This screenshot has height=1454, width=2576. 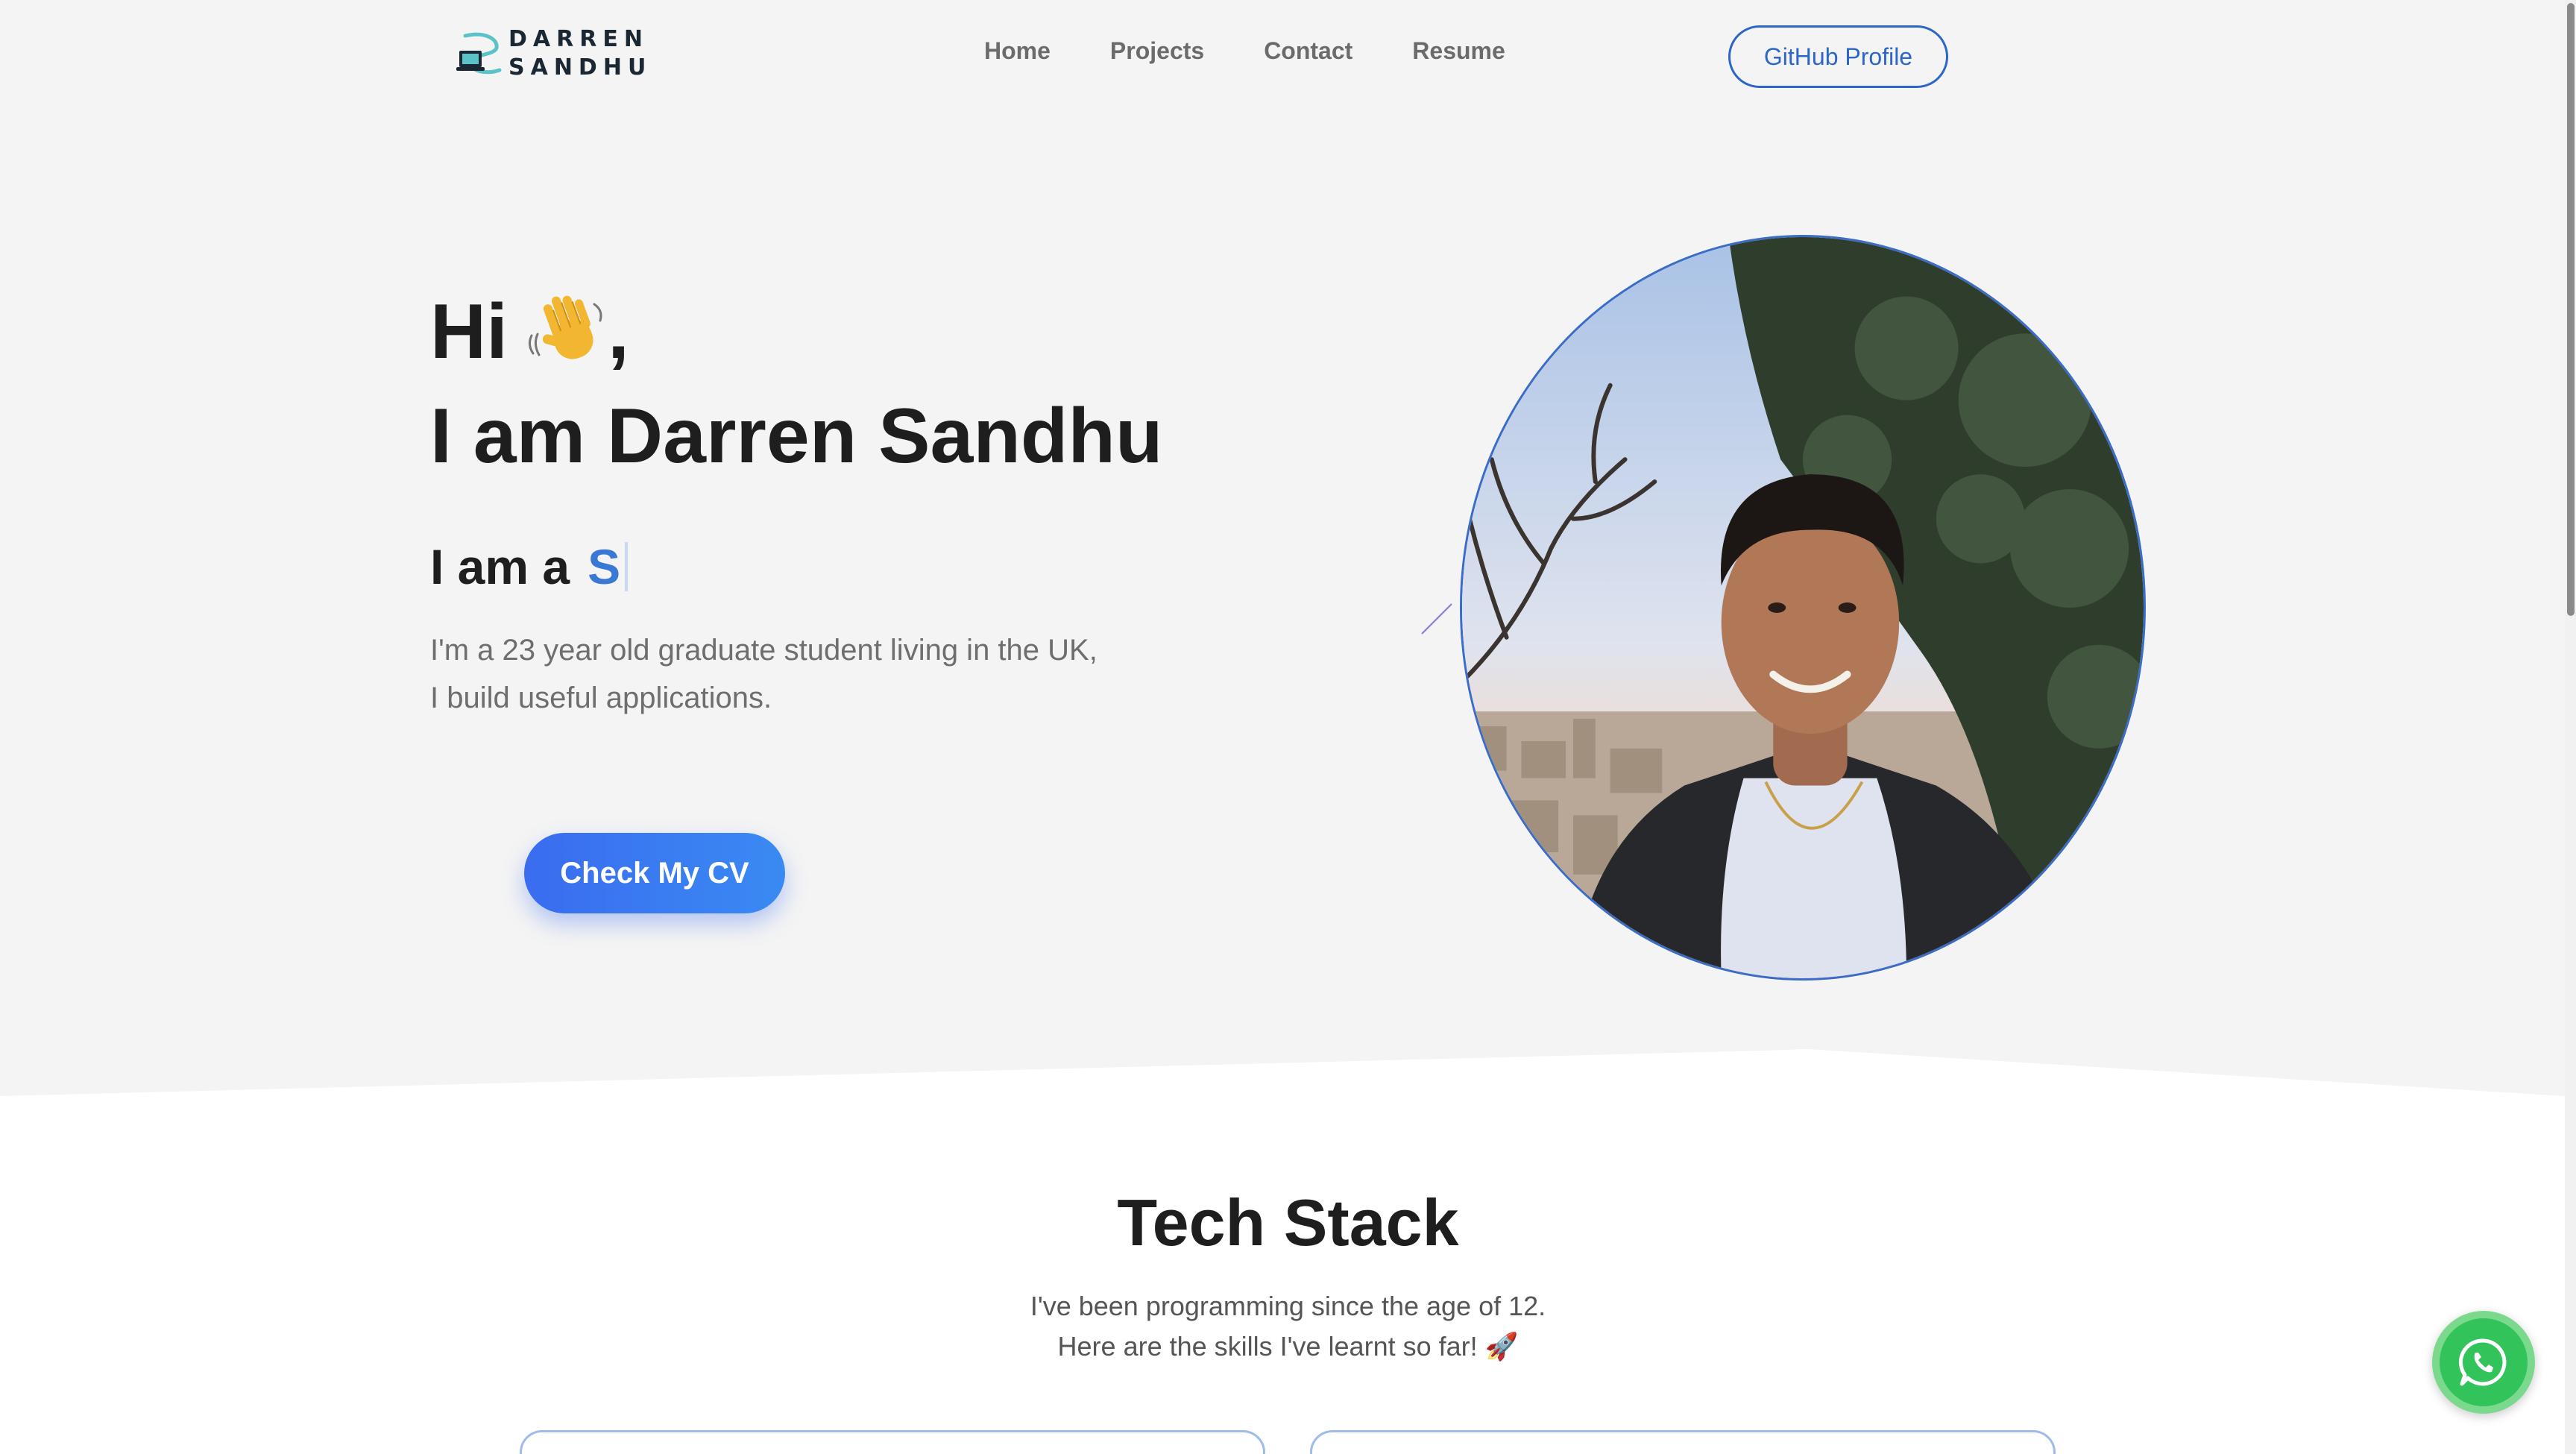 What do you see at coordinates (580, 67) in the screenshot?
I see `logo-line-last: SANDHU` at bounding box center [580, 67].